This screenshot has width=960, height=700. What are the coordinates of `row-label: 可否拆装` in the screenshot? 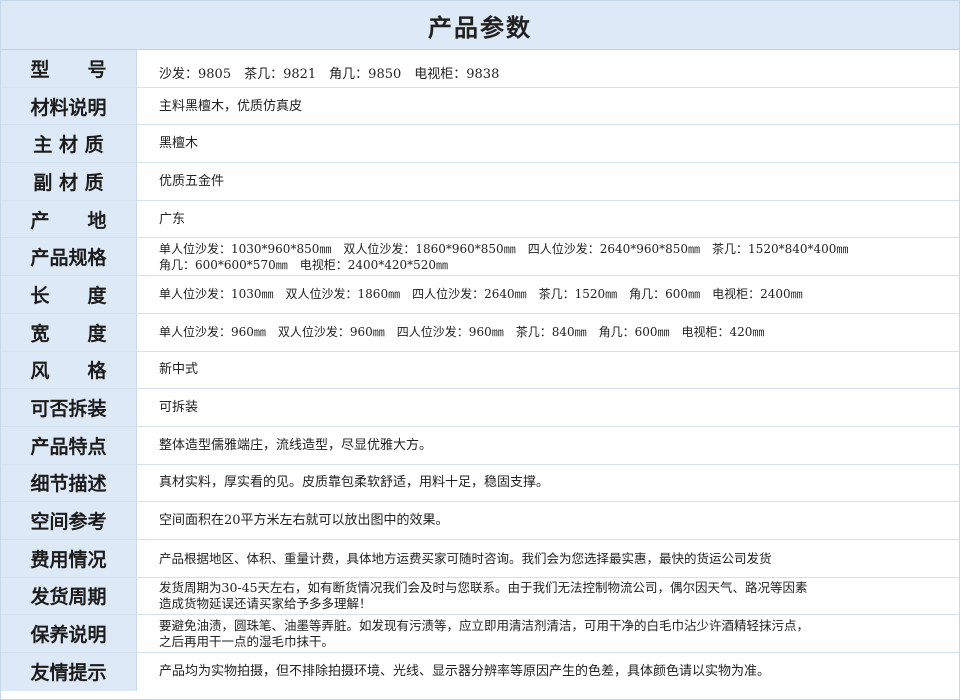 It's located at (69, 407).